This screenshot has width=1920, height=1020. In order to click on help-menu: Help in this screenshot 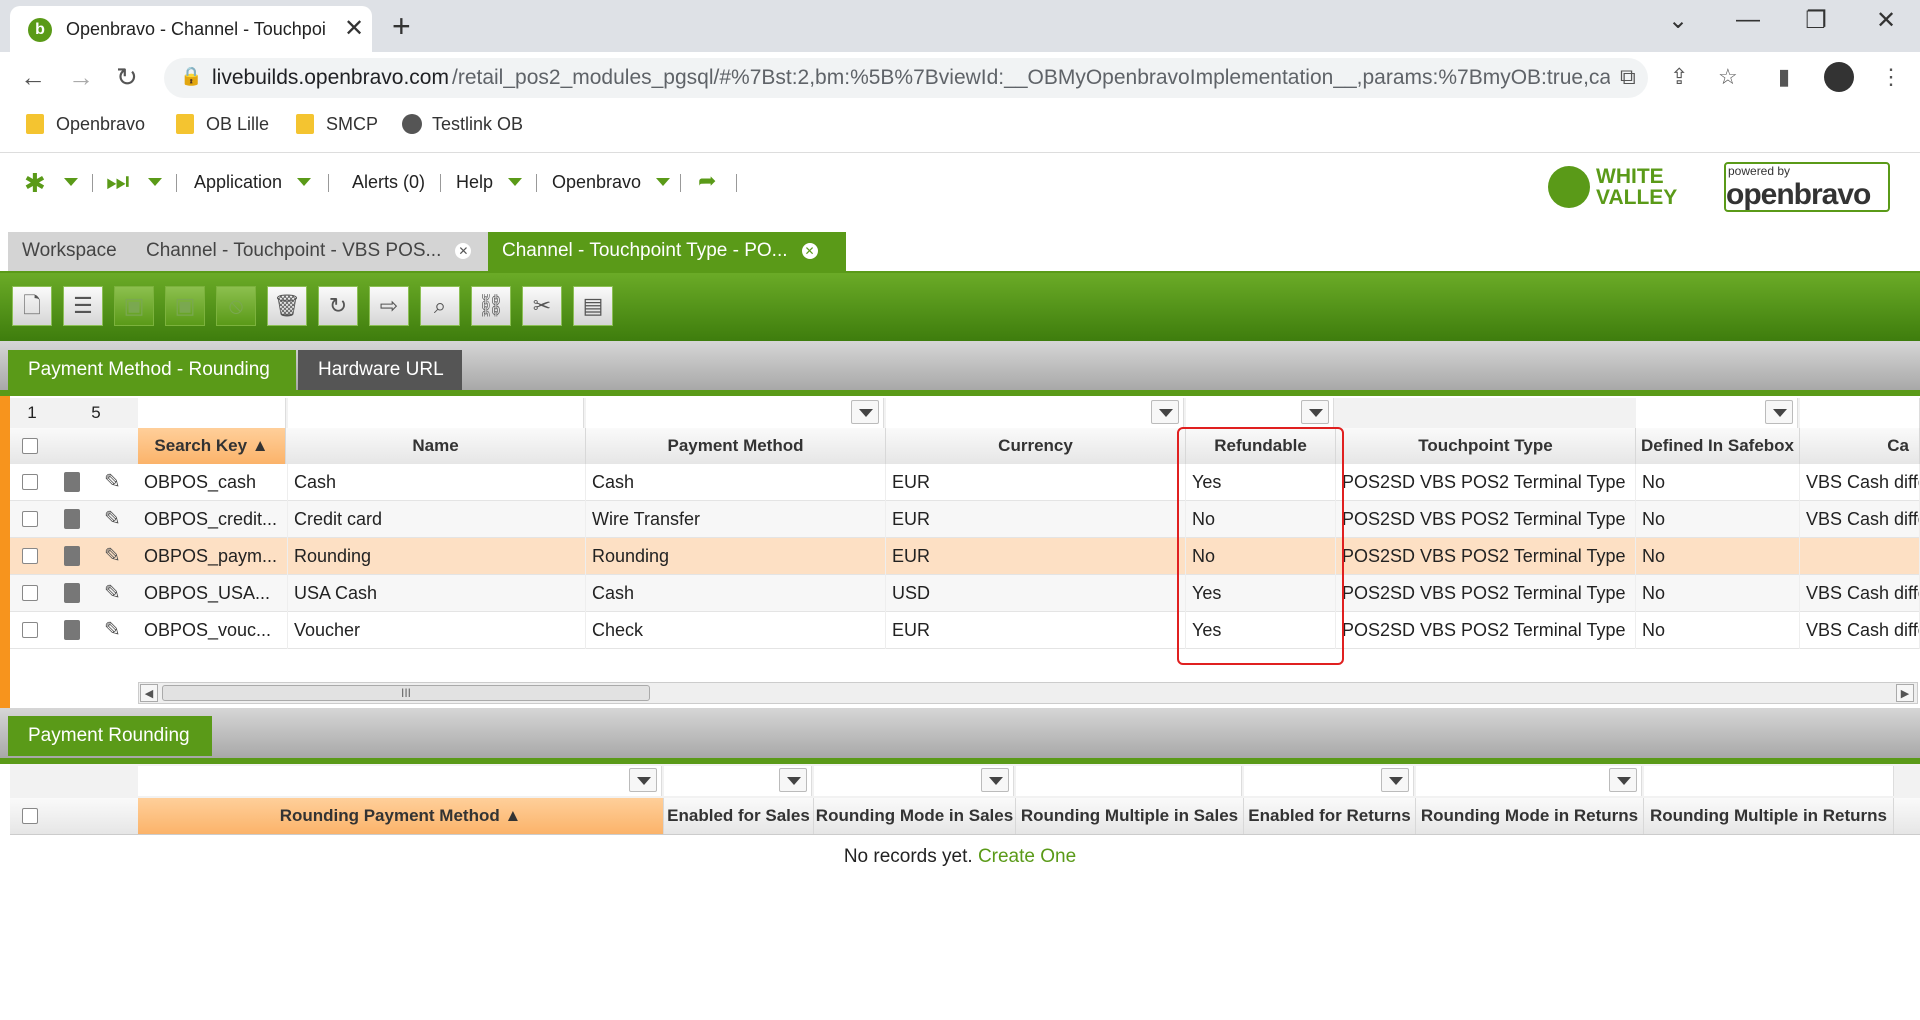, I will do `click(489, 182)`.